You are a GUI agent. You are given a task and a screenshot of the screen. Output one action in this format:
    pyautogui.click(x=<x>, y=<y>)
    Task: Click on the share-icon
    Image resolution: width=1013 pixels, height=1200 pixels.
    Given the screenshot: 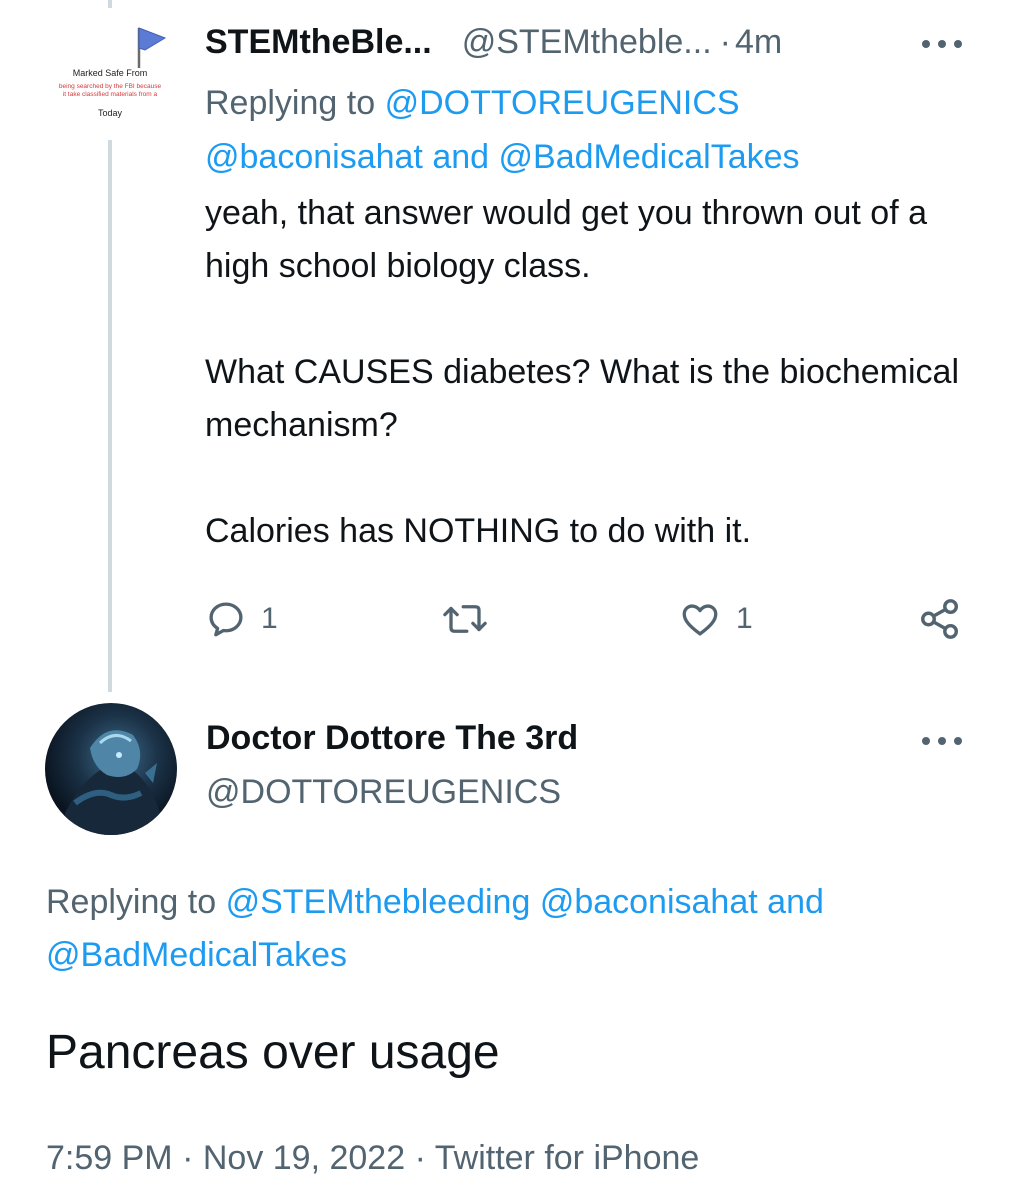 What is the action you would take?
    pyautogui.click(x=940, y=619)
    